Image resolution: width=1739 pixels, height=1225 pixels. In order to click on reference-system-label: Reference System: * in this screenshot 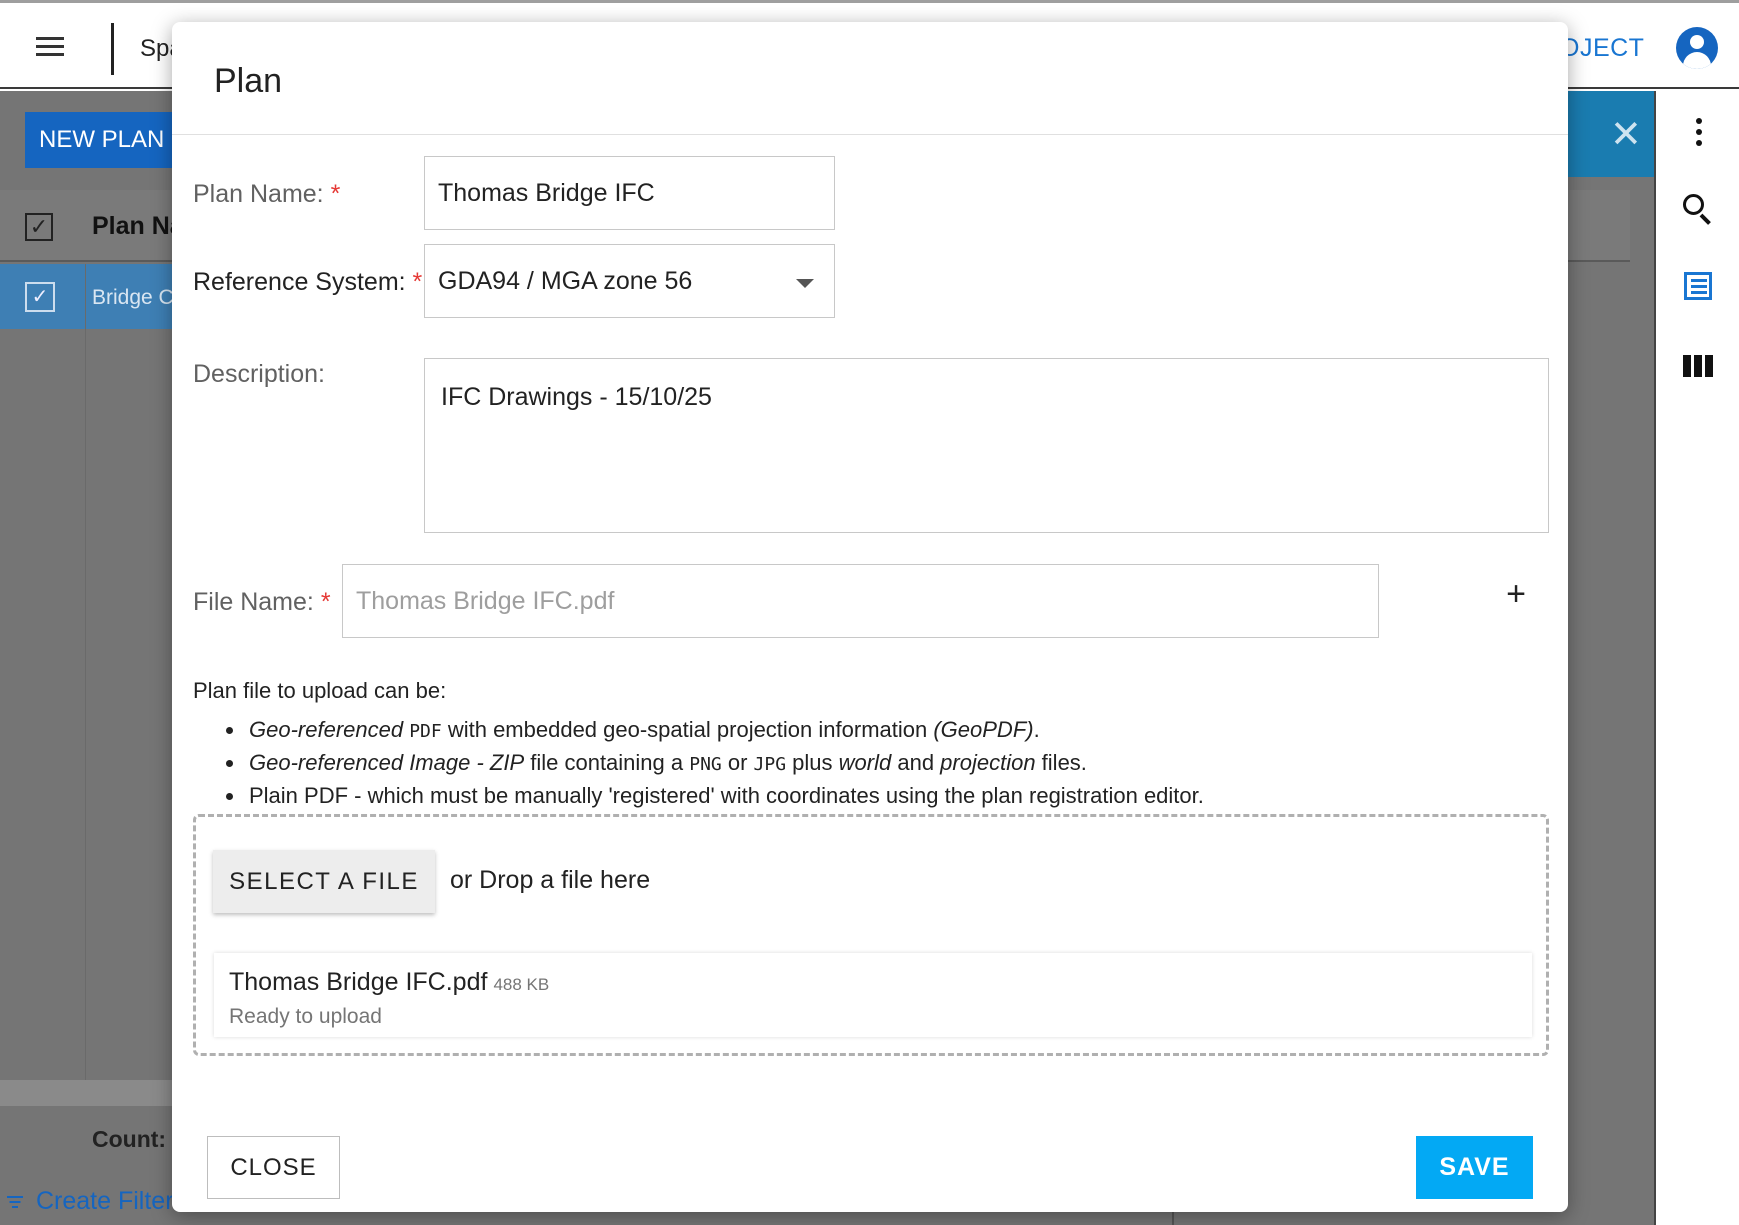, I will do `click(307, 282)`.